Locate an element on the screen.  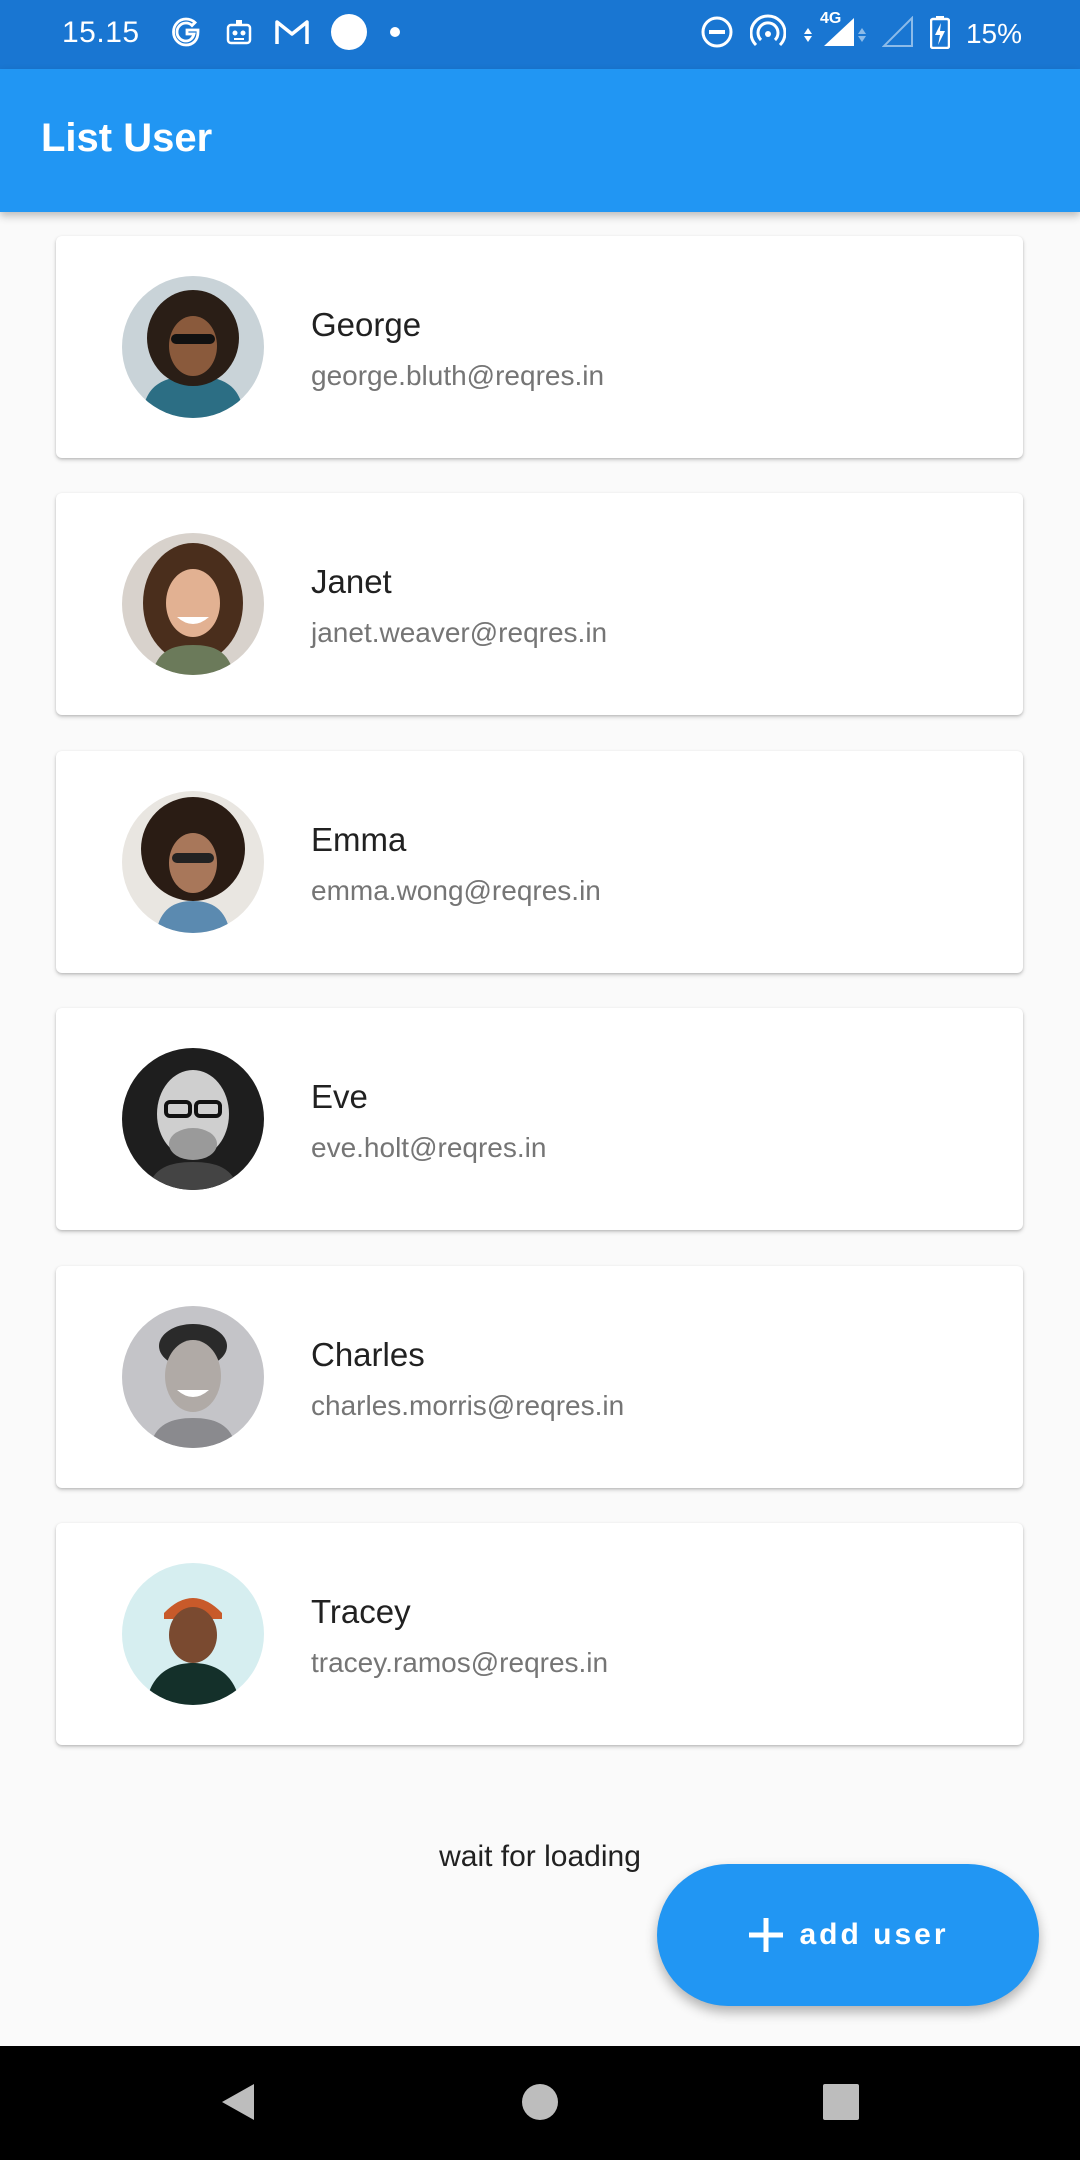
hotspot-icon is located at coordinates (768, 34).